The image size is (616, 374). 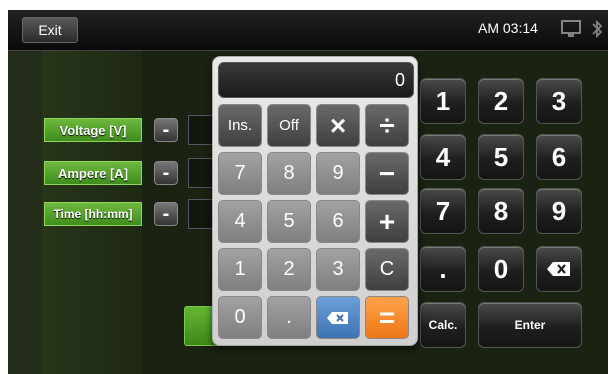 What do you see at coordinates (387, 125) in the screenshot?
I see `calc-divide-button: ÷` at bounding box center [387, 125].